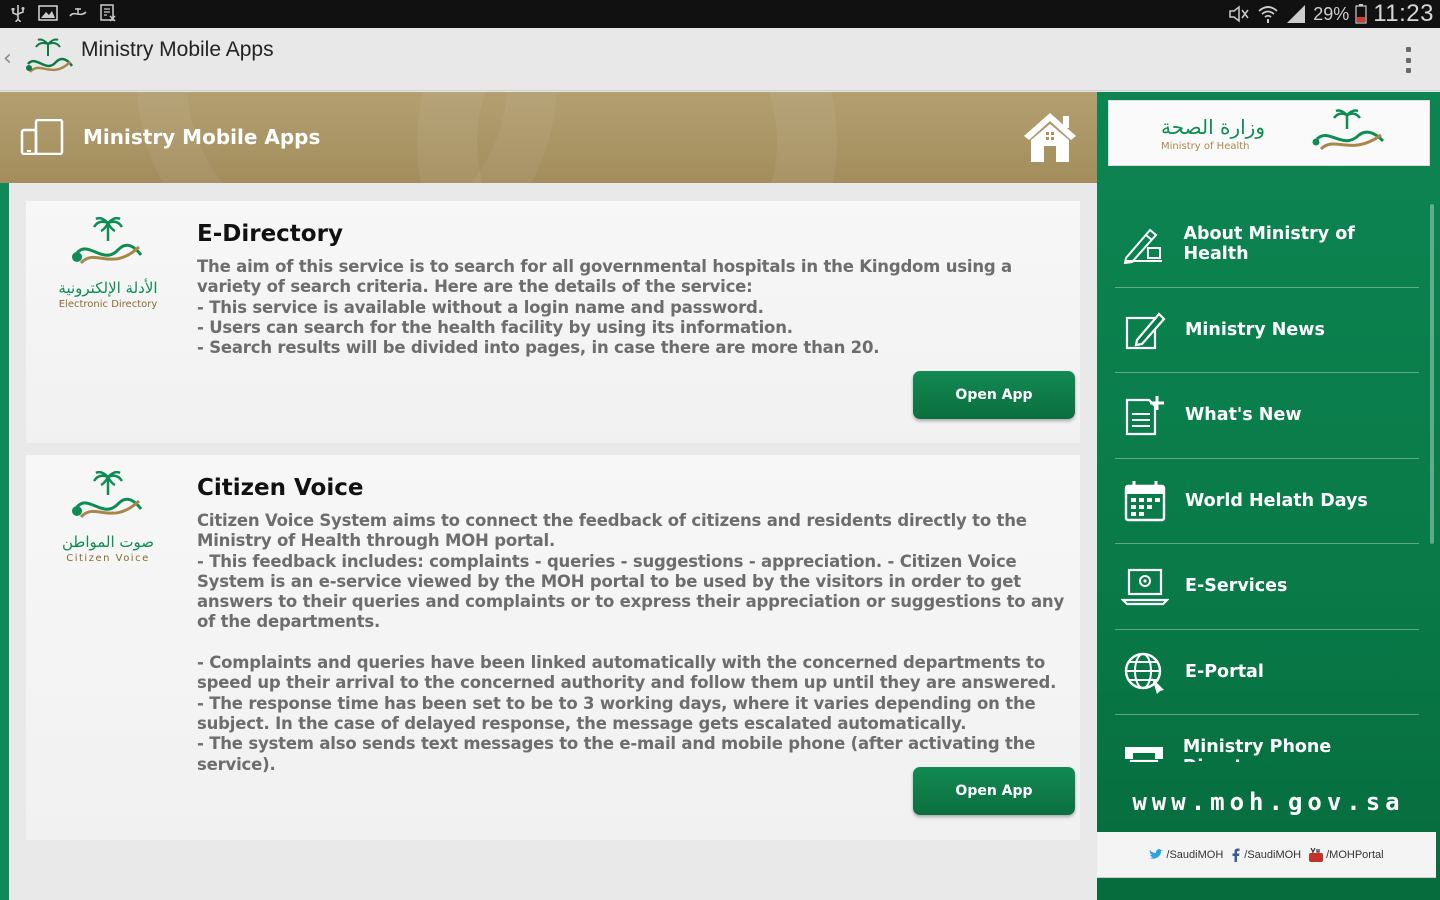  Describe the element at coordinates (1205, 146) in the screenshot. I see `ministry-logo-english: Ministry of Health` at that location.